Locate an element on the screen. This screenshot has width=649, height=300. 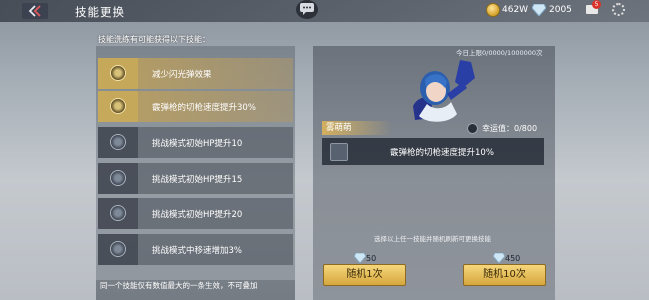
list-item: 减少闪光弹效果 is located at coordinates (195, 73).